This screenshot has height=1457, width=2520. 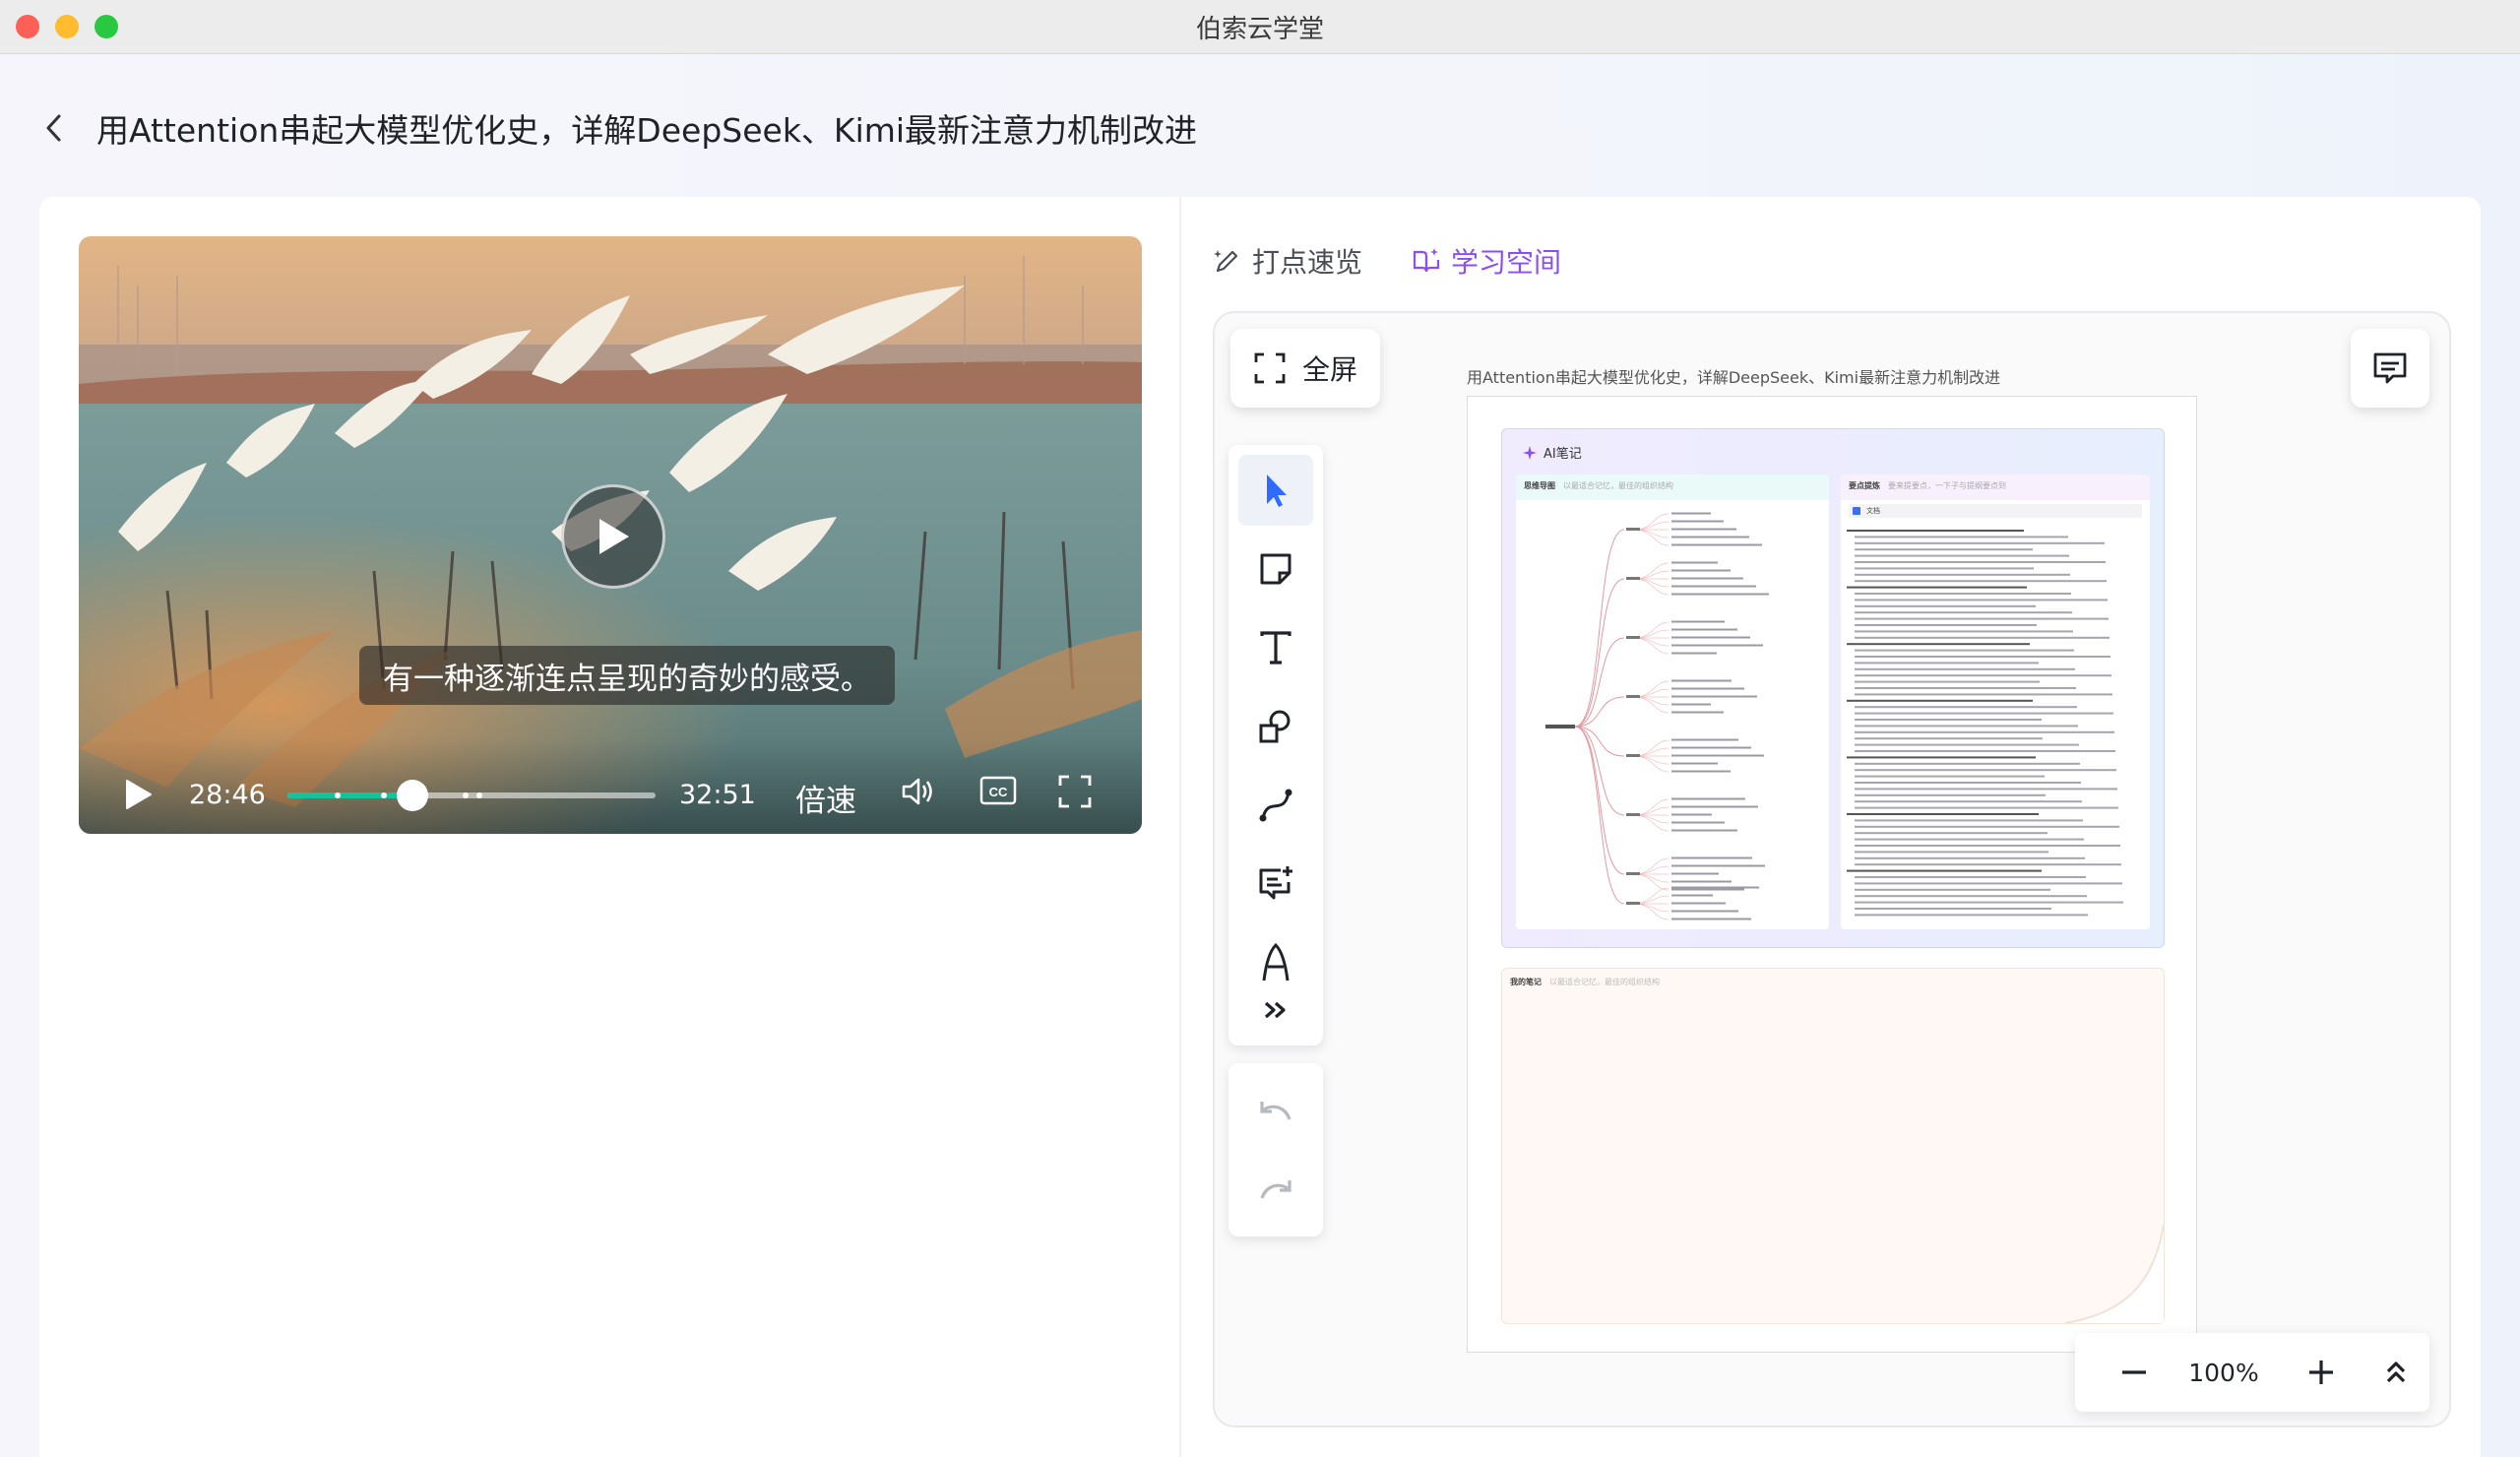 I want to click on select-tool, so click(x=1275, y=490).